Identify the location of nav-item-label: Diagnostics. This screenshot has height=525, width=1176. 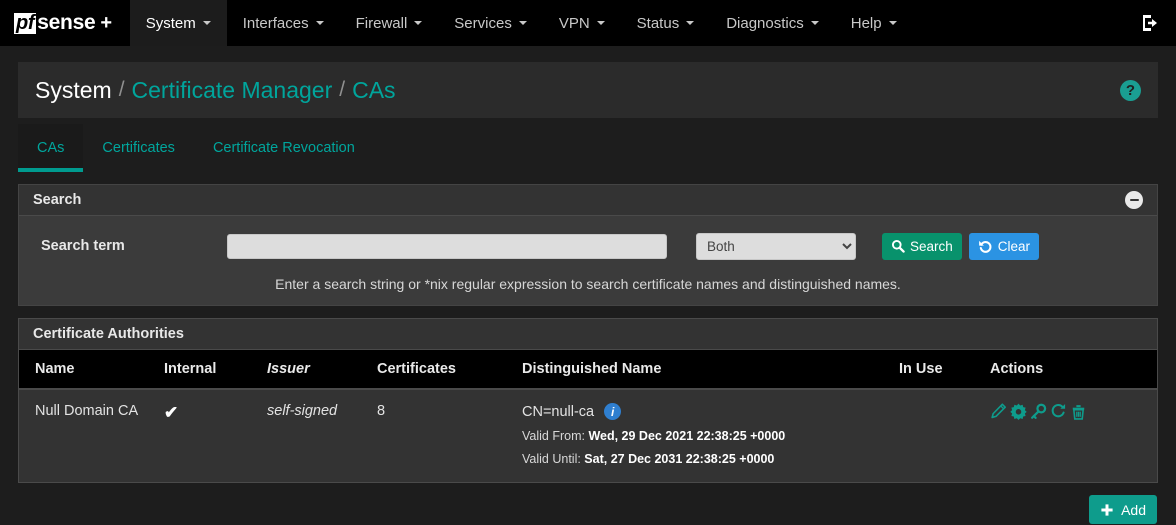
(765, 23).